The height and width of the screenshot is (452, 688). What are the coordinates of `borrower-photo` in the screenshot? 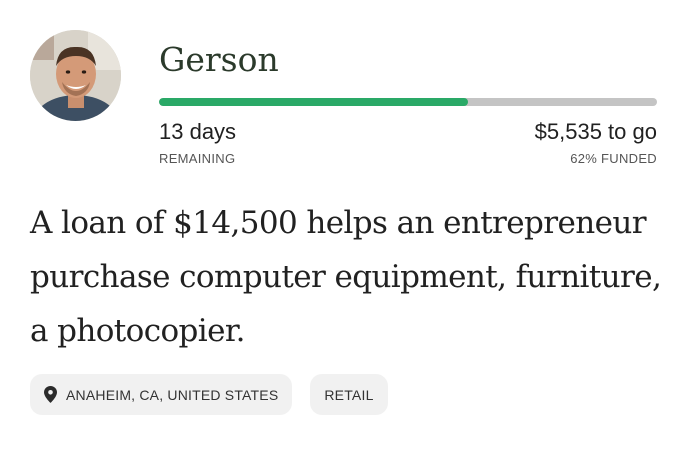 It's located at (75, 75).